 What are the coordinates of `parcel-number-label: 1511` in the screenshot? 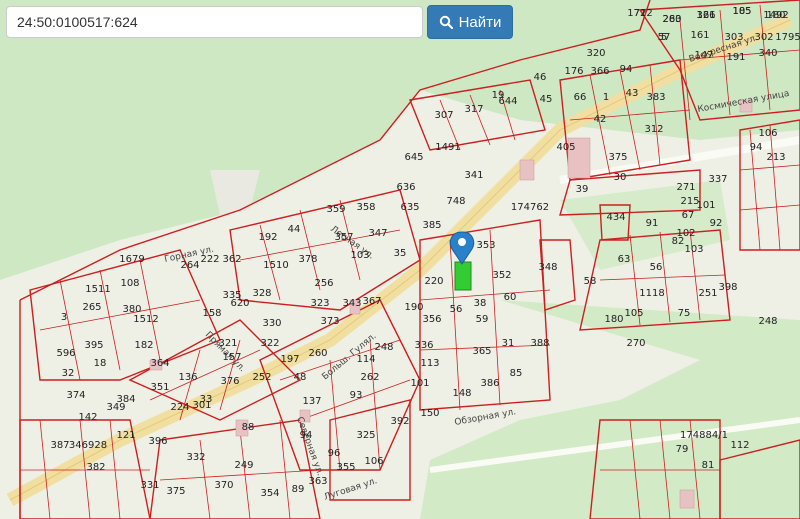 It's located at (97, 289).